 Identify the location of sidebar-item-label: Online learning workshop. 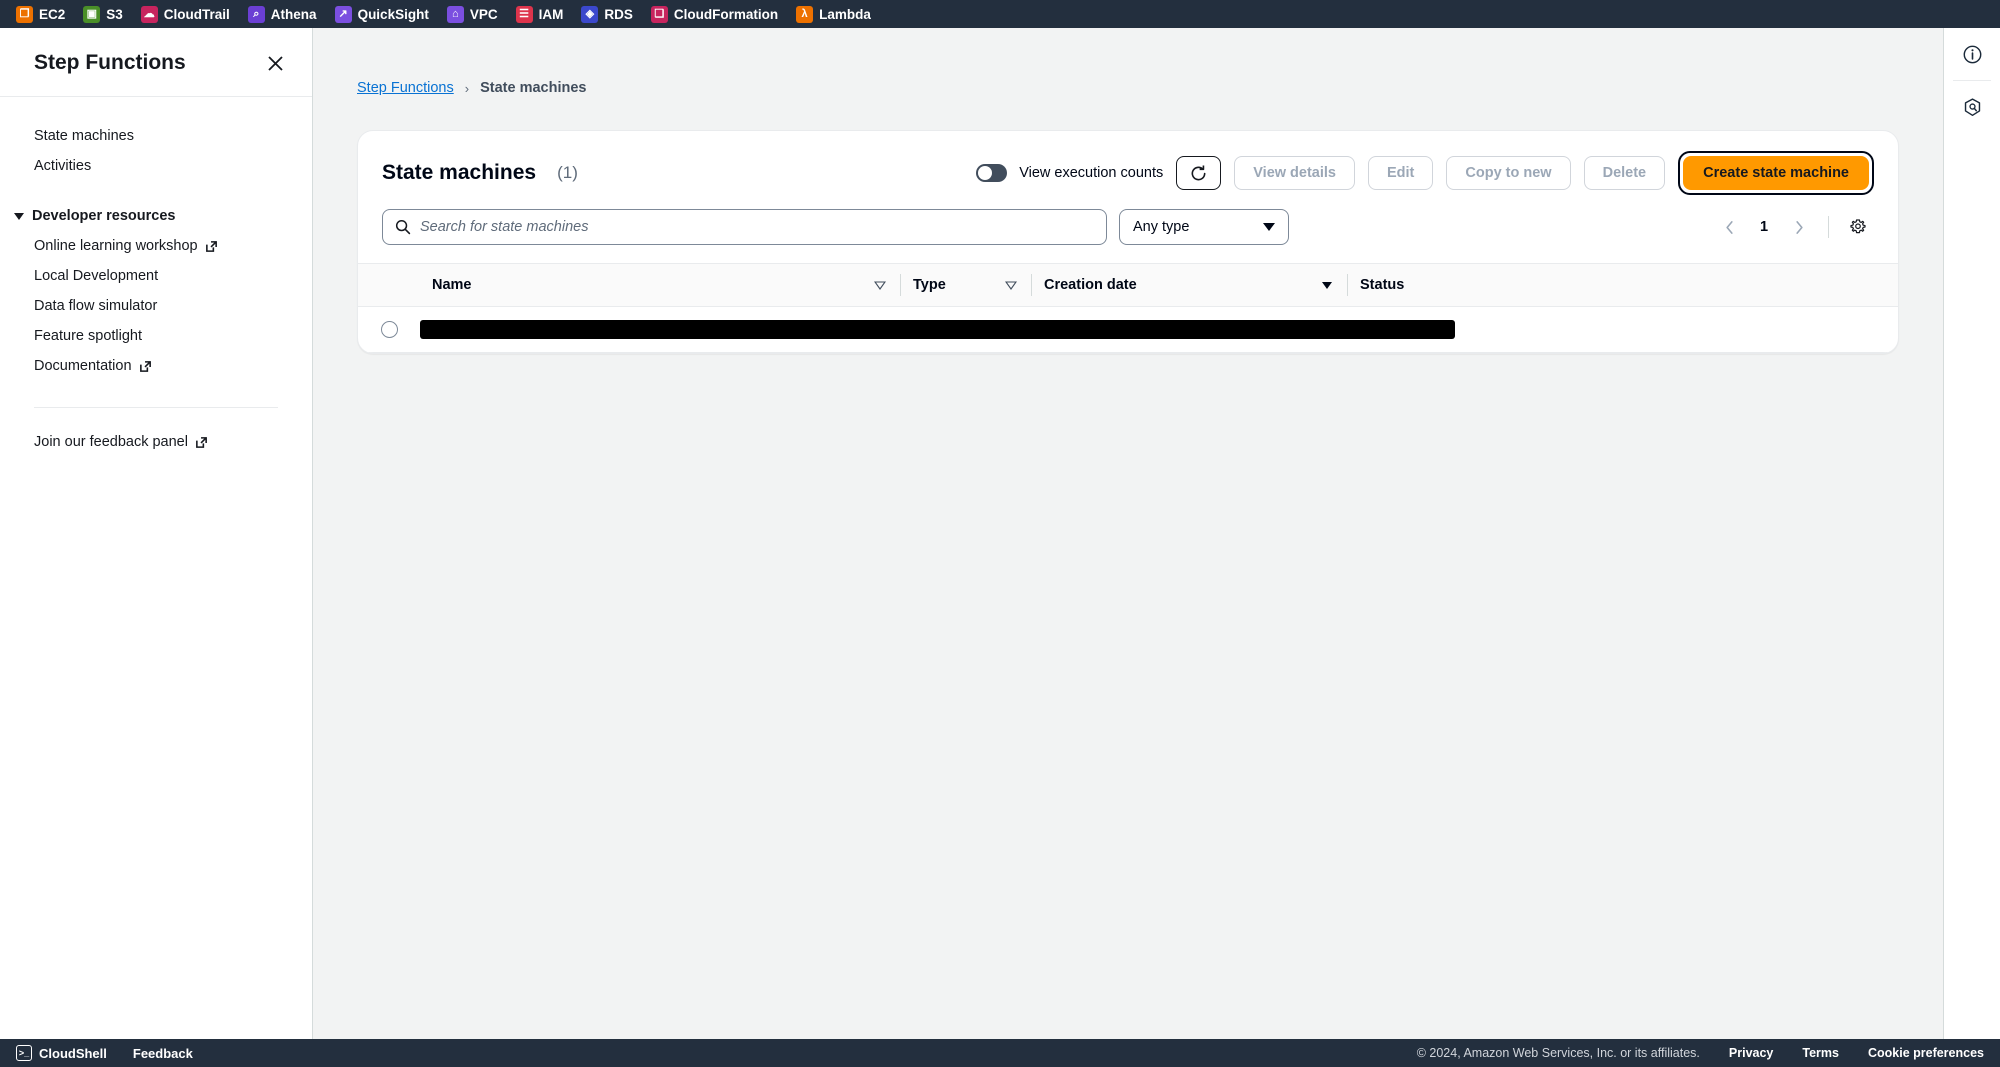
(116, 246).